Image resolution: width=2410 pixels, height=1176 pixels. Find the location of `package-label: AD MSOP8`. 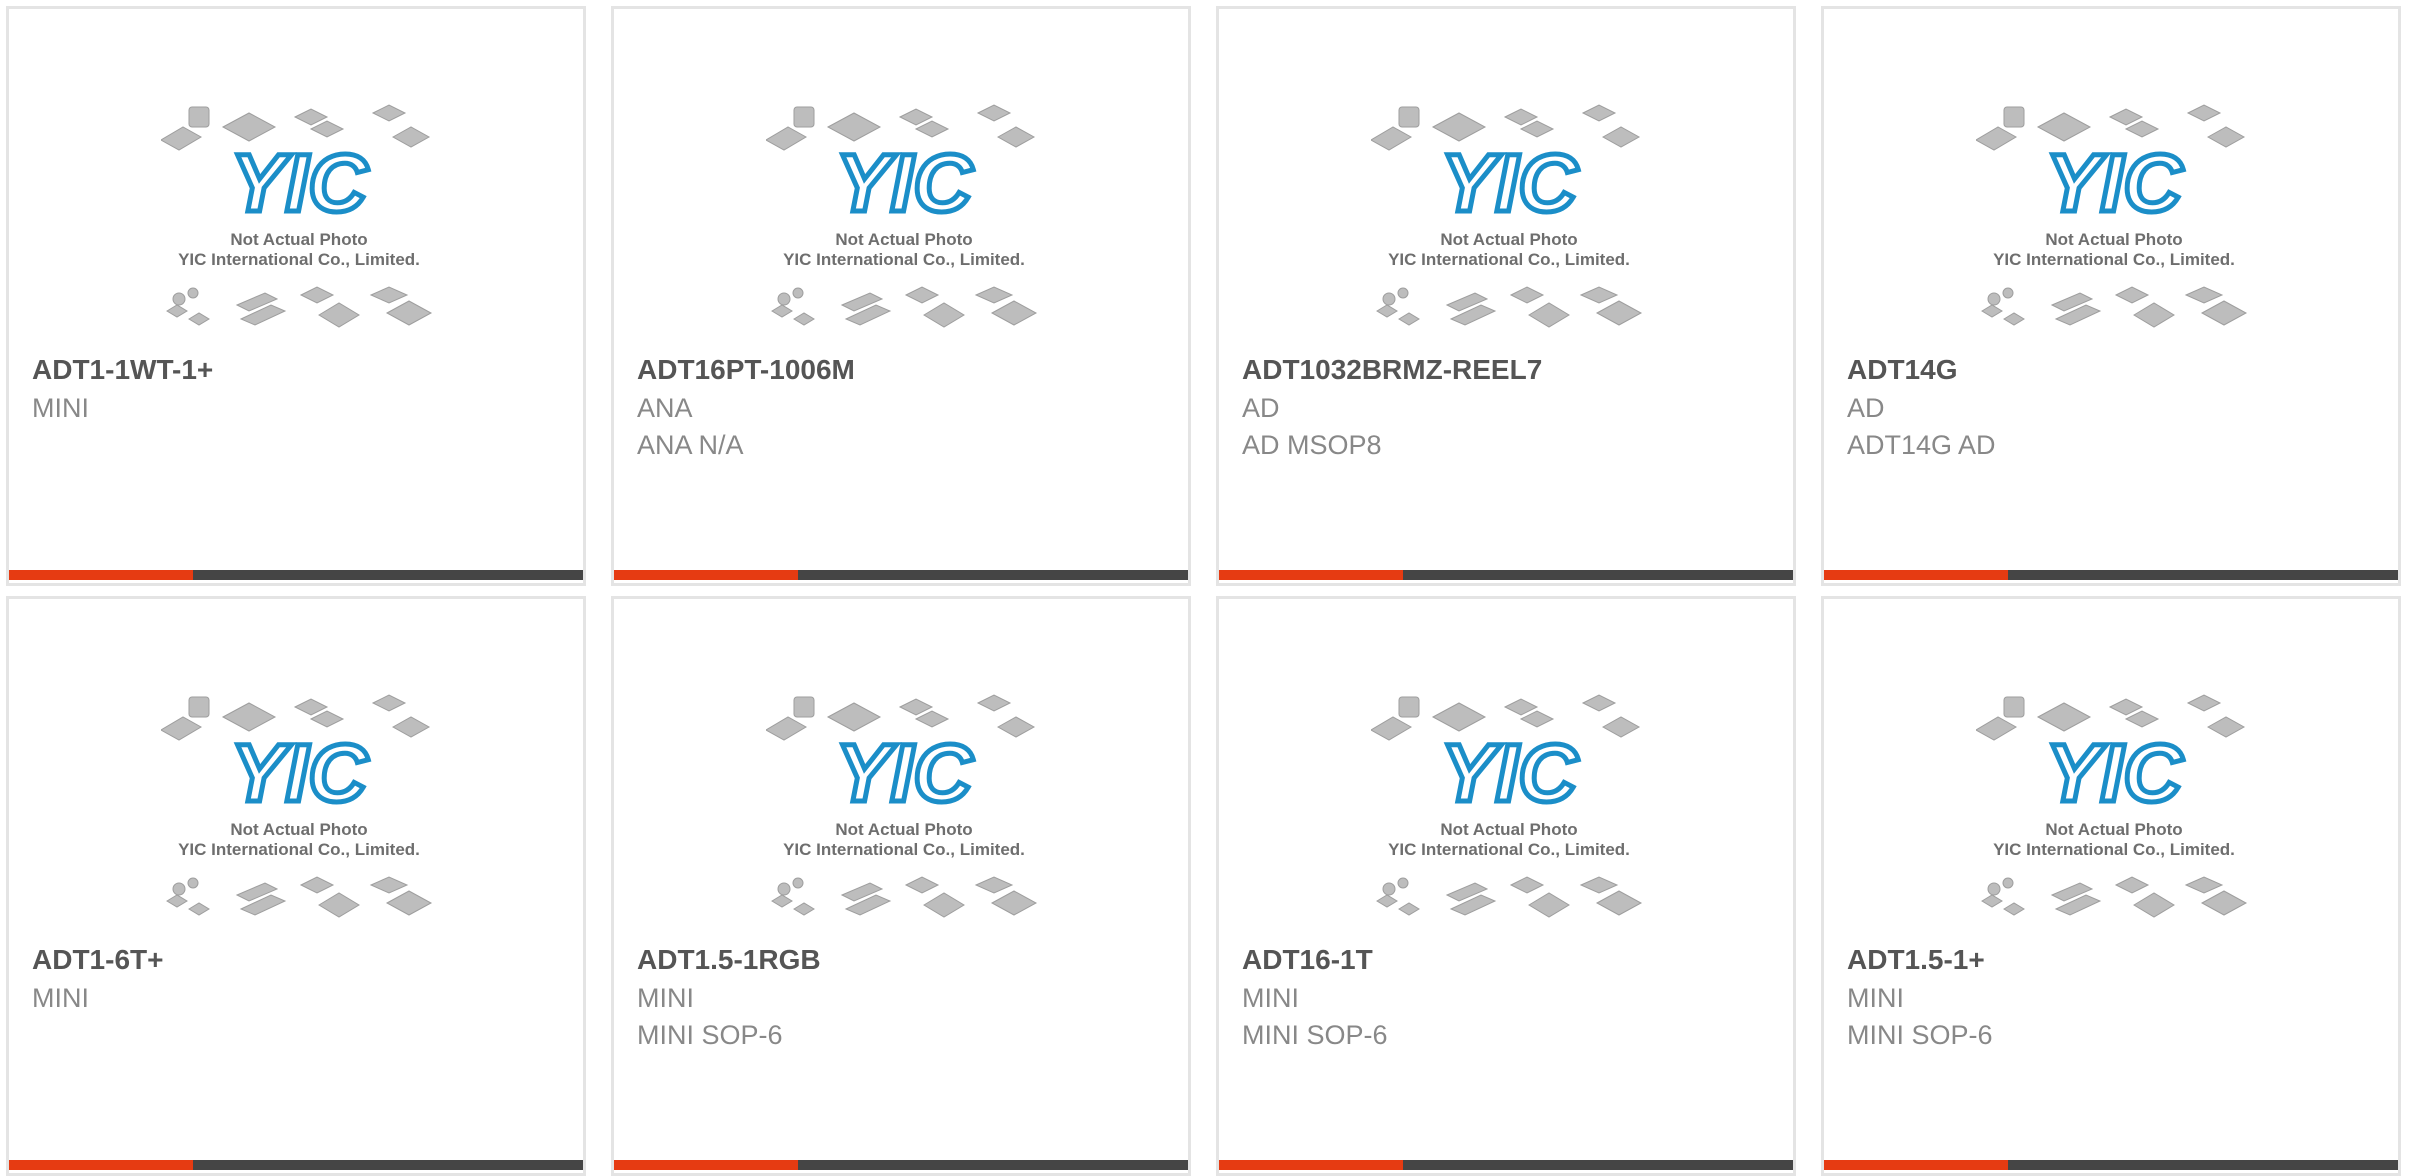

package-label: AD MSOP8 is located at coordinates (1312, 445).